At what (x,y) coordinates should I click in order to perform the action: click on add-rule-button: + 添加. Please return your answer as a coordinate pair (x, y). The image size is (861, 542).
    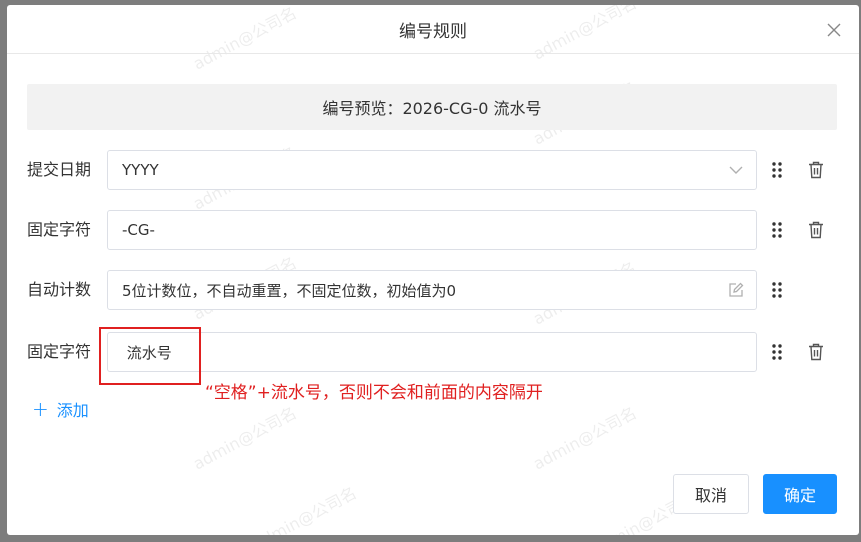
    Looking at the image, I should click on (60, 409).